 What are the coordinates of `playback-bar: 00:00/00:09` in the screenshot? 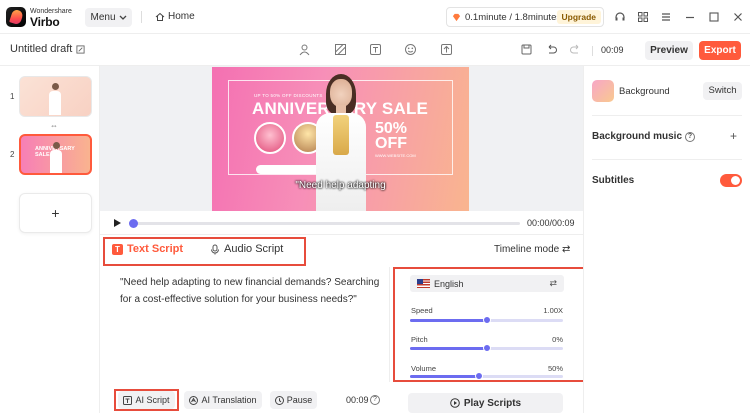 It's located at (341, 223).